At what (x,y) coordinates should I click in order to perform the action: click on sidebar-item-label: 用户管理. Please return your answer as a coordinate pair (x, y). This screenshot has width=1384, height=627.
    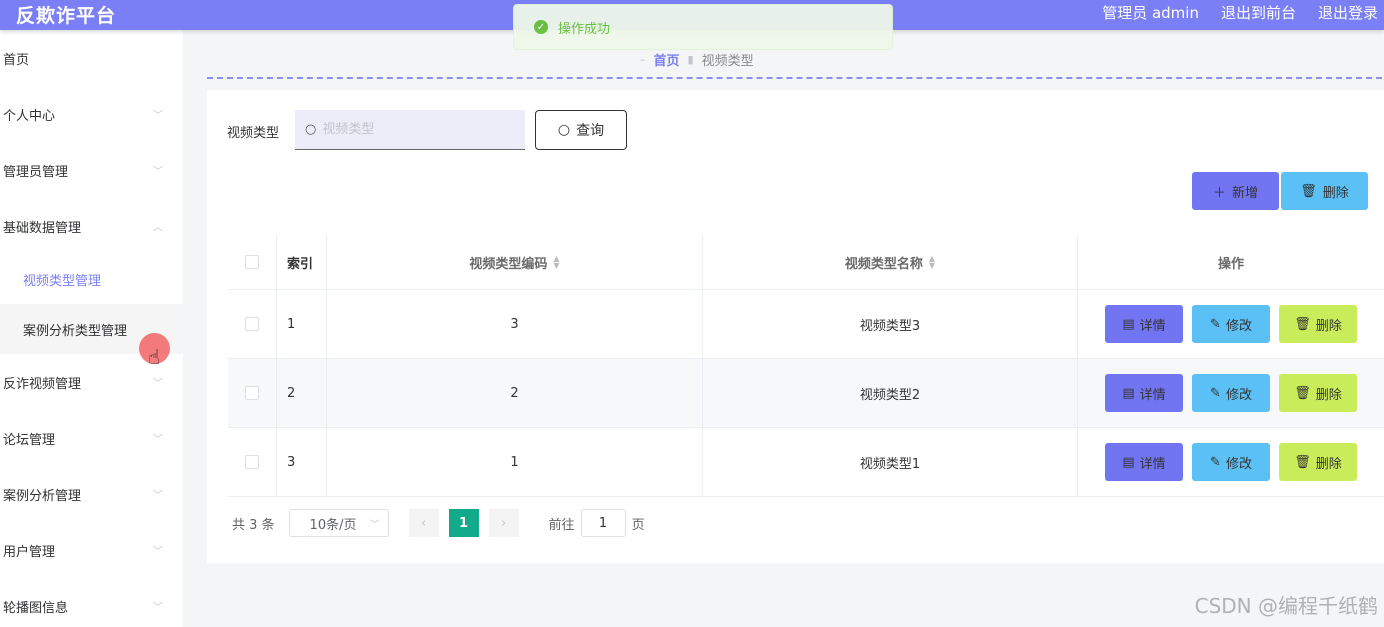
    Looking at the image, I should click on (29, 552).